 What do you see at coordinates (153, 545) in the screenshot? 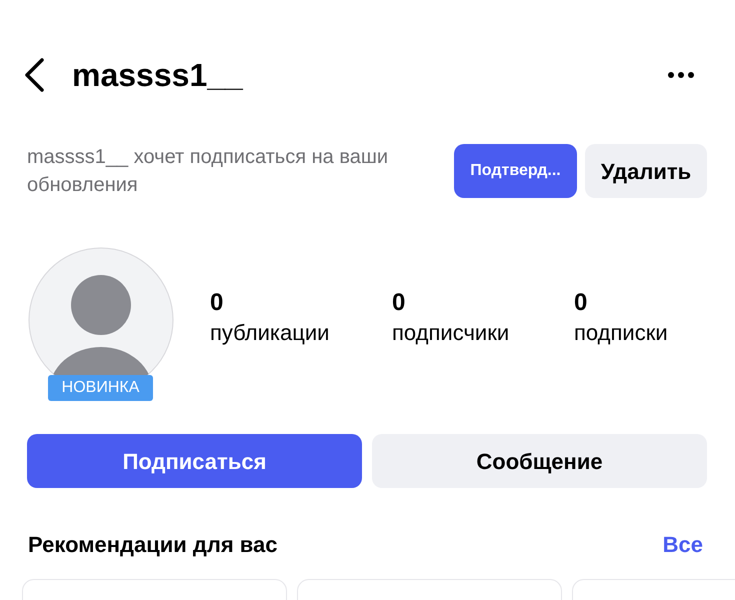
I see `section-title: Рекомендации для вас` at bounding box center [153, 545].